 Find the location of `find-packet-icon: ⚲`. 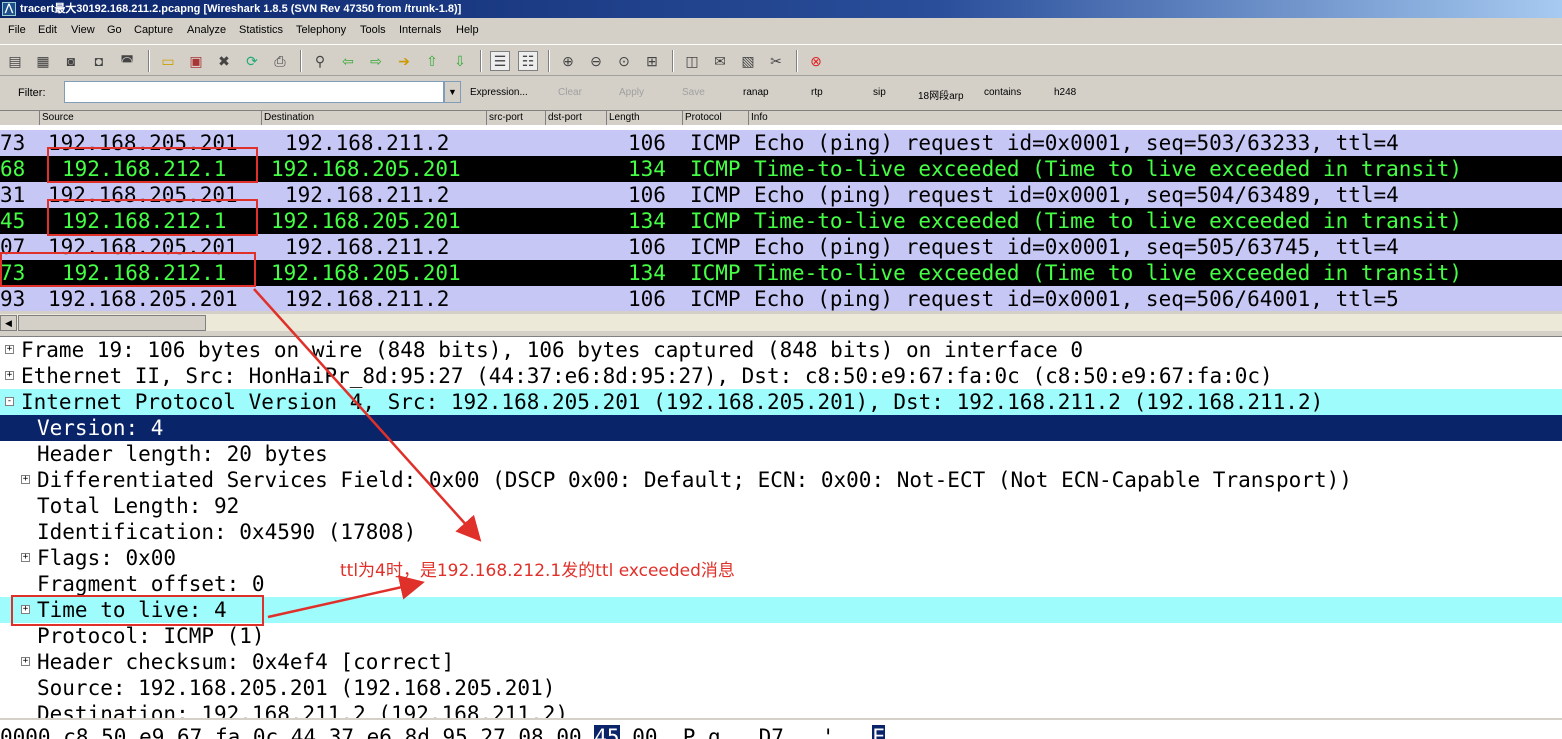

find-packet-icon: ⚲ is located at coordinates (320, 61).